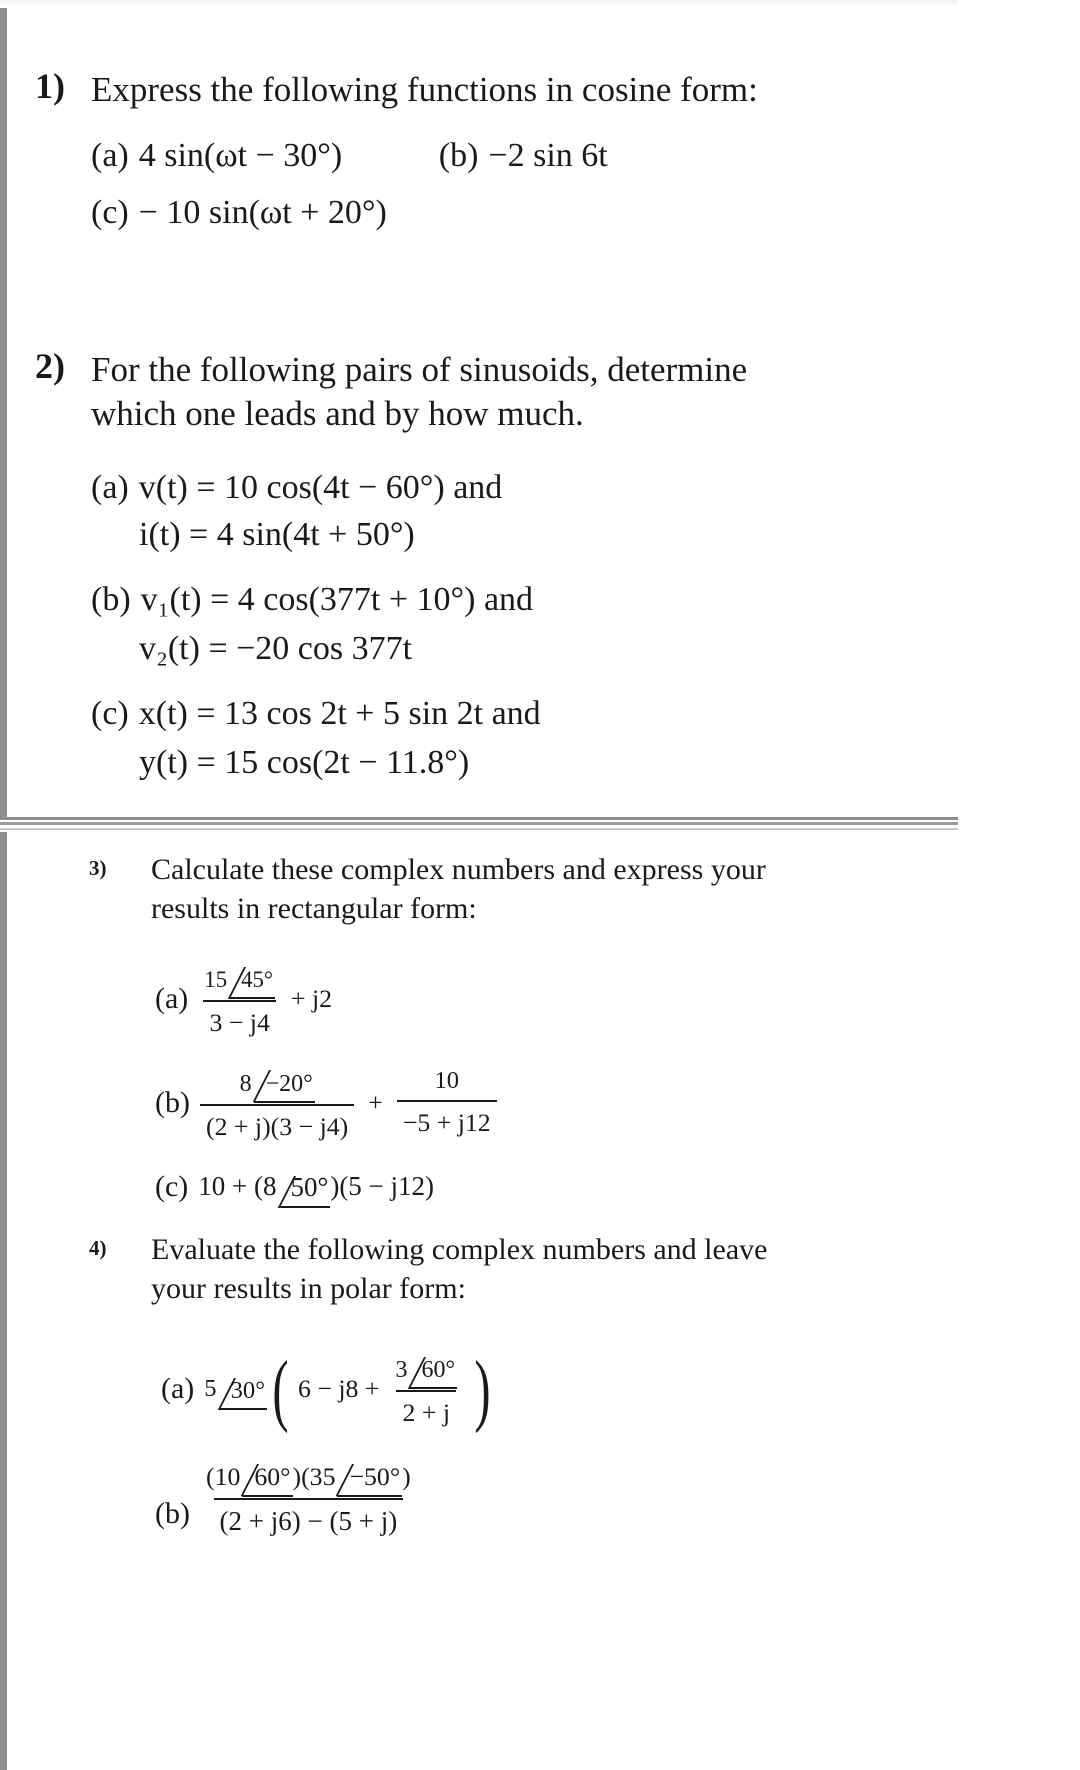 This screenshot has height=1770, width=1080. I want to click on problem-2b-line-1: v₁(t) = 4 cos(377t + 10°) and, so click(337, 599).